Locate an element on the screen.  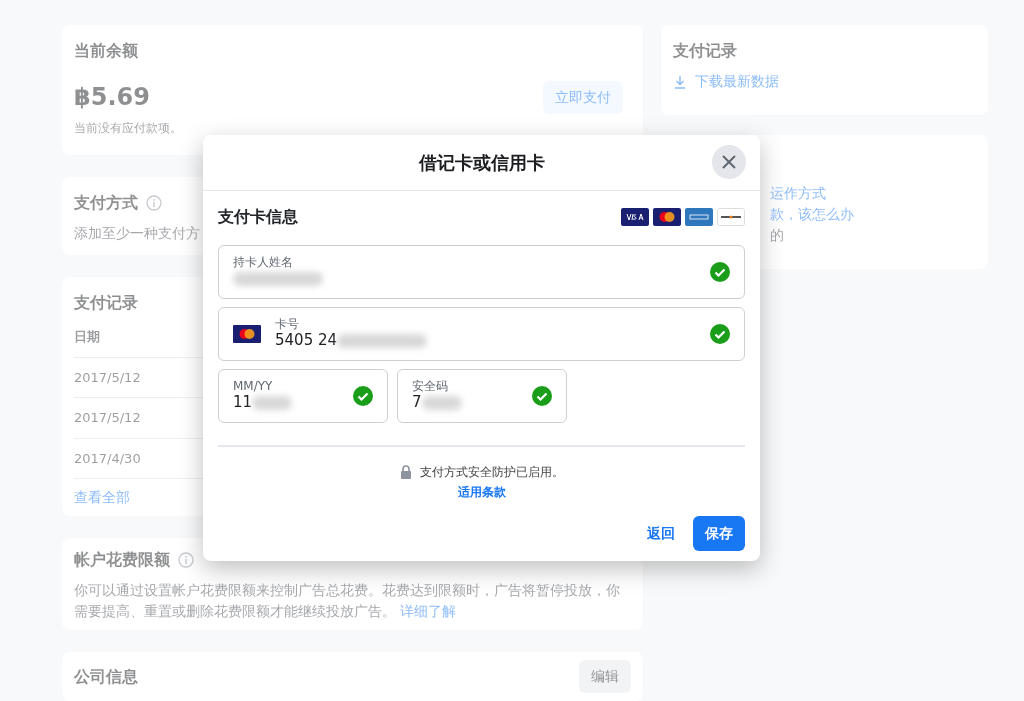
field-value: 7 is located at coordinates (417, 403).